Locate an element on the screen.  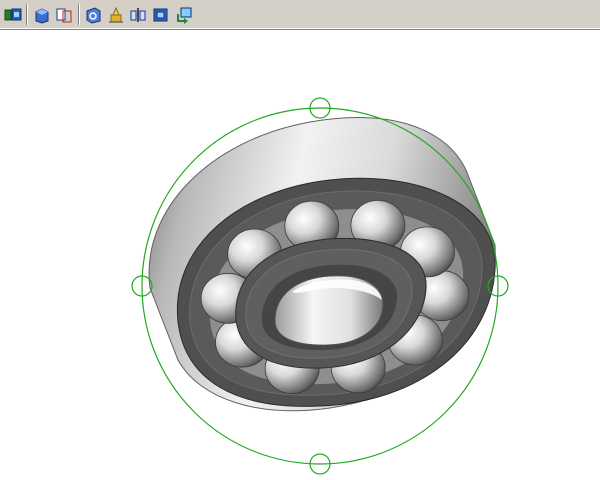
rotate-view-button is located at coordinates (184, 15).